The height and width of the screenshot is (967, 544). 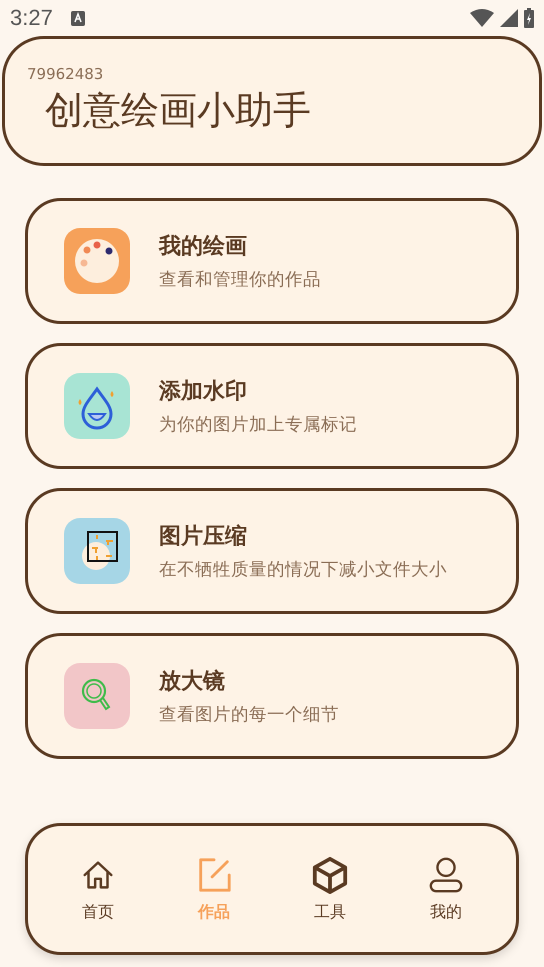 What do you see at coordinates (272, 406) in the screenshot?
I see `feature-card: 添加水印 为你的图片加上专属标记` at bounding box center [272, 406].